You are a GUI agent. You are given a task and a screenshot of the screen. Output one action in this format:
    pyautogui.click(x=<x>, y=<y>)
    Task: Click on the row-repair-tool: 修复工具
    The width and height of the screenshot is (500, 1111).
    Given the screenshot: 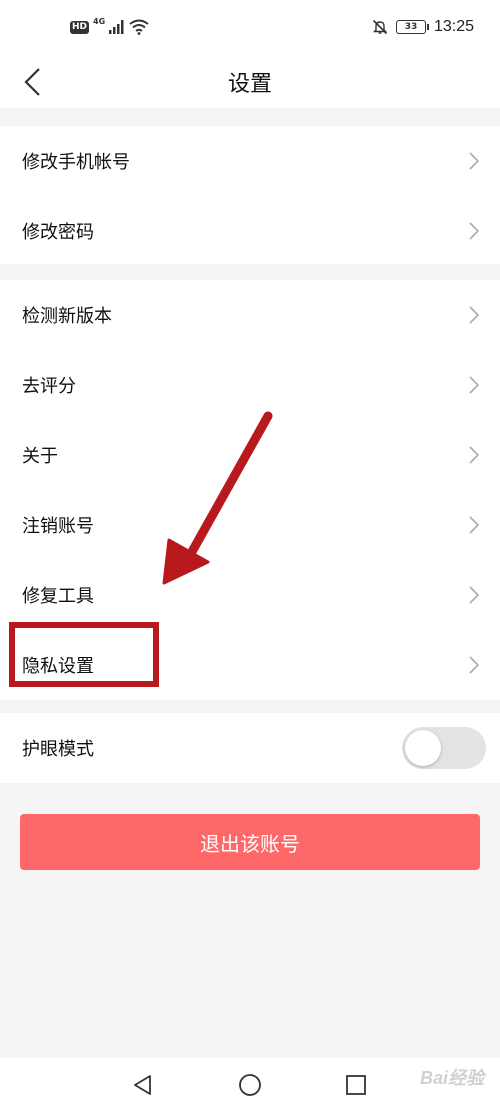 What is the action you would take?
    pyautogui.click(x=250, y=595)
    